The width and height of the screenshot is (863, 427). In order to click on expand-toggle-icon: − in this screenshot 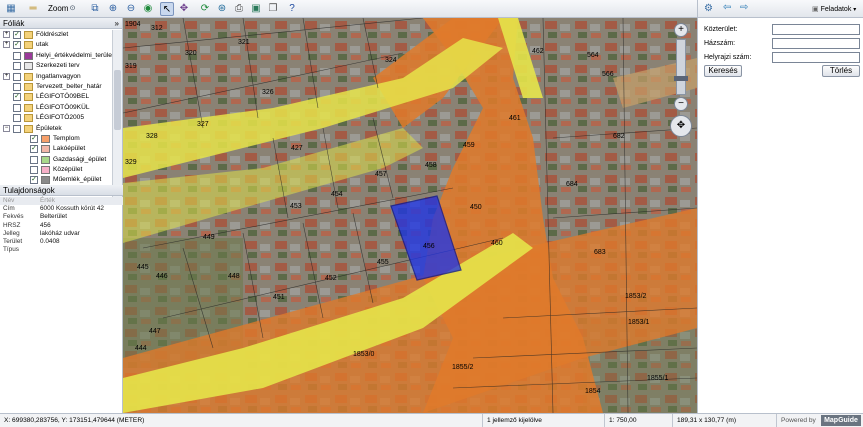, I will do `click(6, 128)`.